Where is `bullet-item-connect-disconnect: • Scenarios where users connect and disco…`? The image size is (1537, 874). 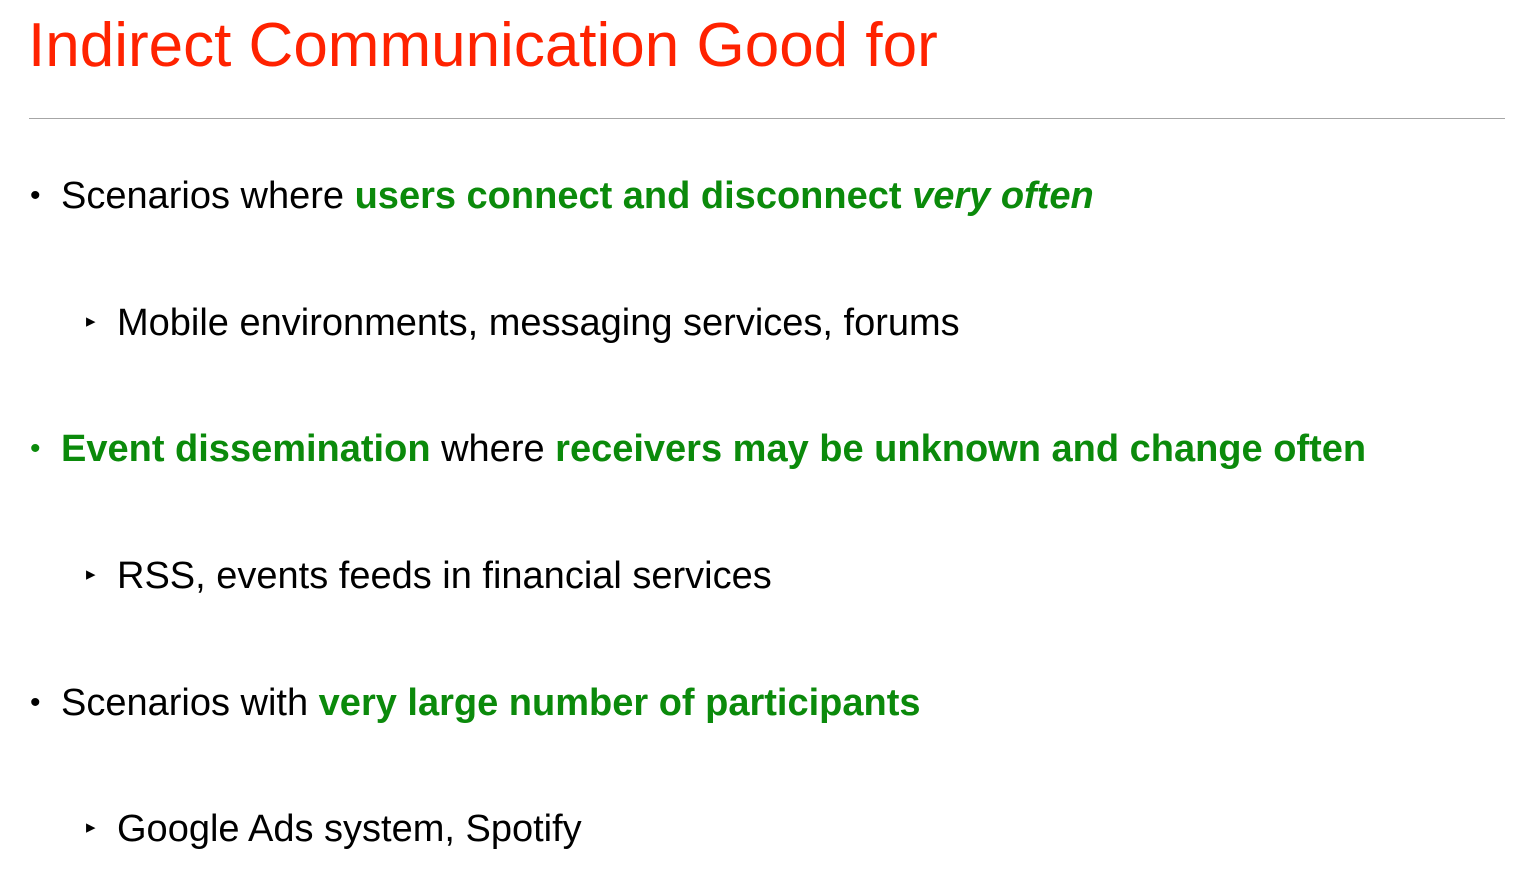
bullet-item-connect-disconnect: • Scenarios where users connect and disco… is located at coordinates (562, 196).